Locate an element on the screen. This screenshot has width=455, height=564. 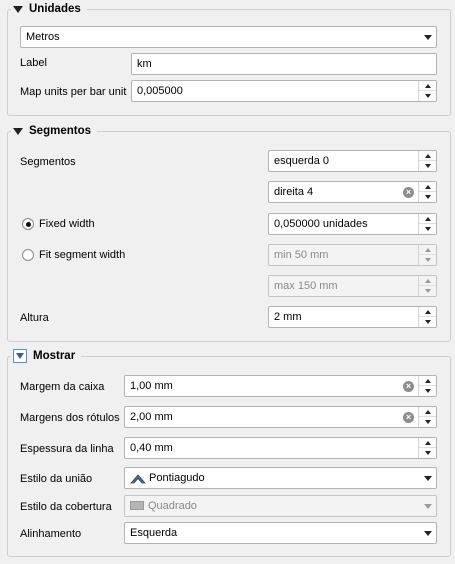
segments-right-spinbox: direita 4 × is located at coordinates (352, 192).